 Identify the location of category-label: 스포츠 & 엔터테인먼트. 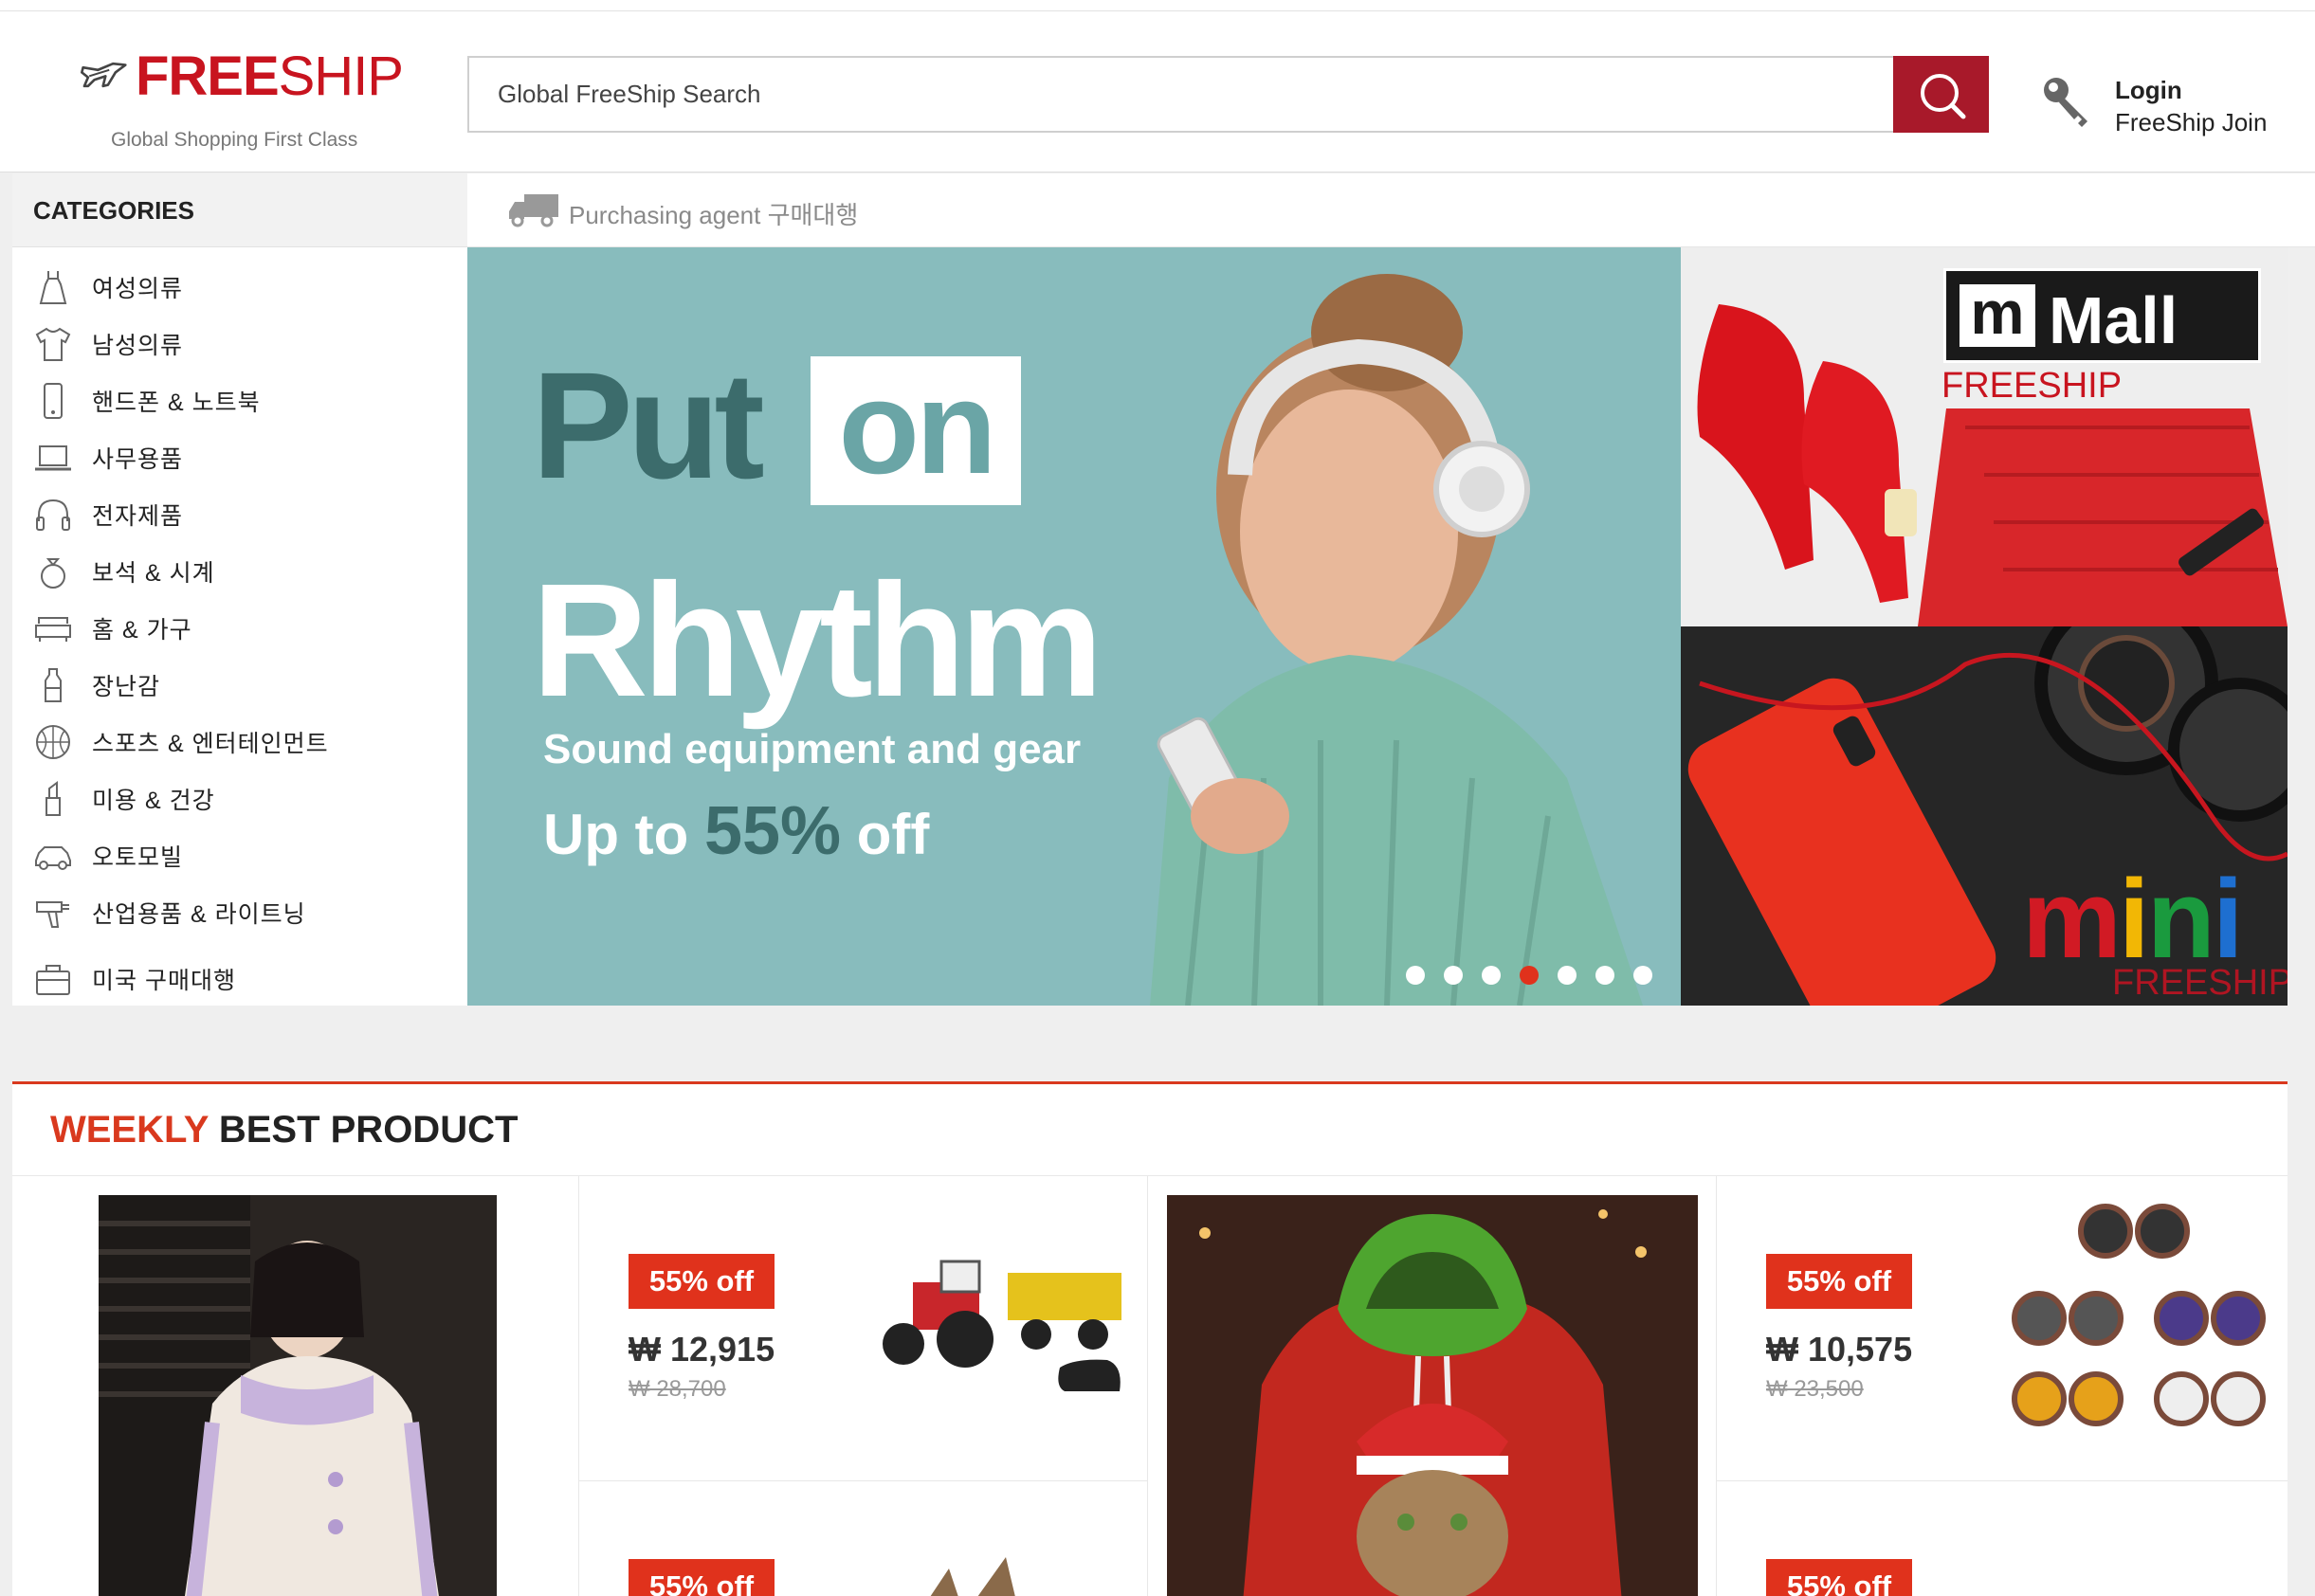
(210, 744).